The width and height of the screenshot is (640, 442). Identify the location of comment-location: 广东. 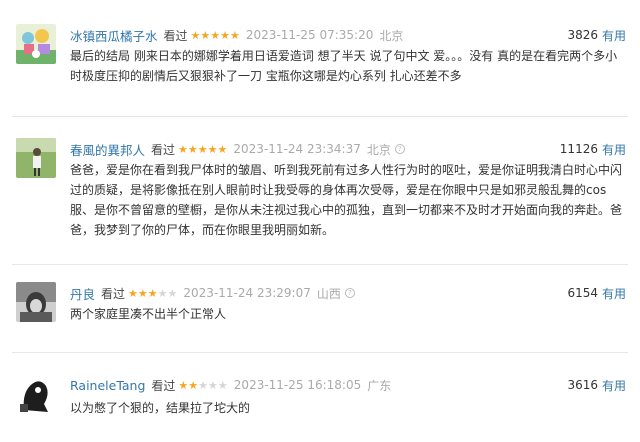
(379, 385).